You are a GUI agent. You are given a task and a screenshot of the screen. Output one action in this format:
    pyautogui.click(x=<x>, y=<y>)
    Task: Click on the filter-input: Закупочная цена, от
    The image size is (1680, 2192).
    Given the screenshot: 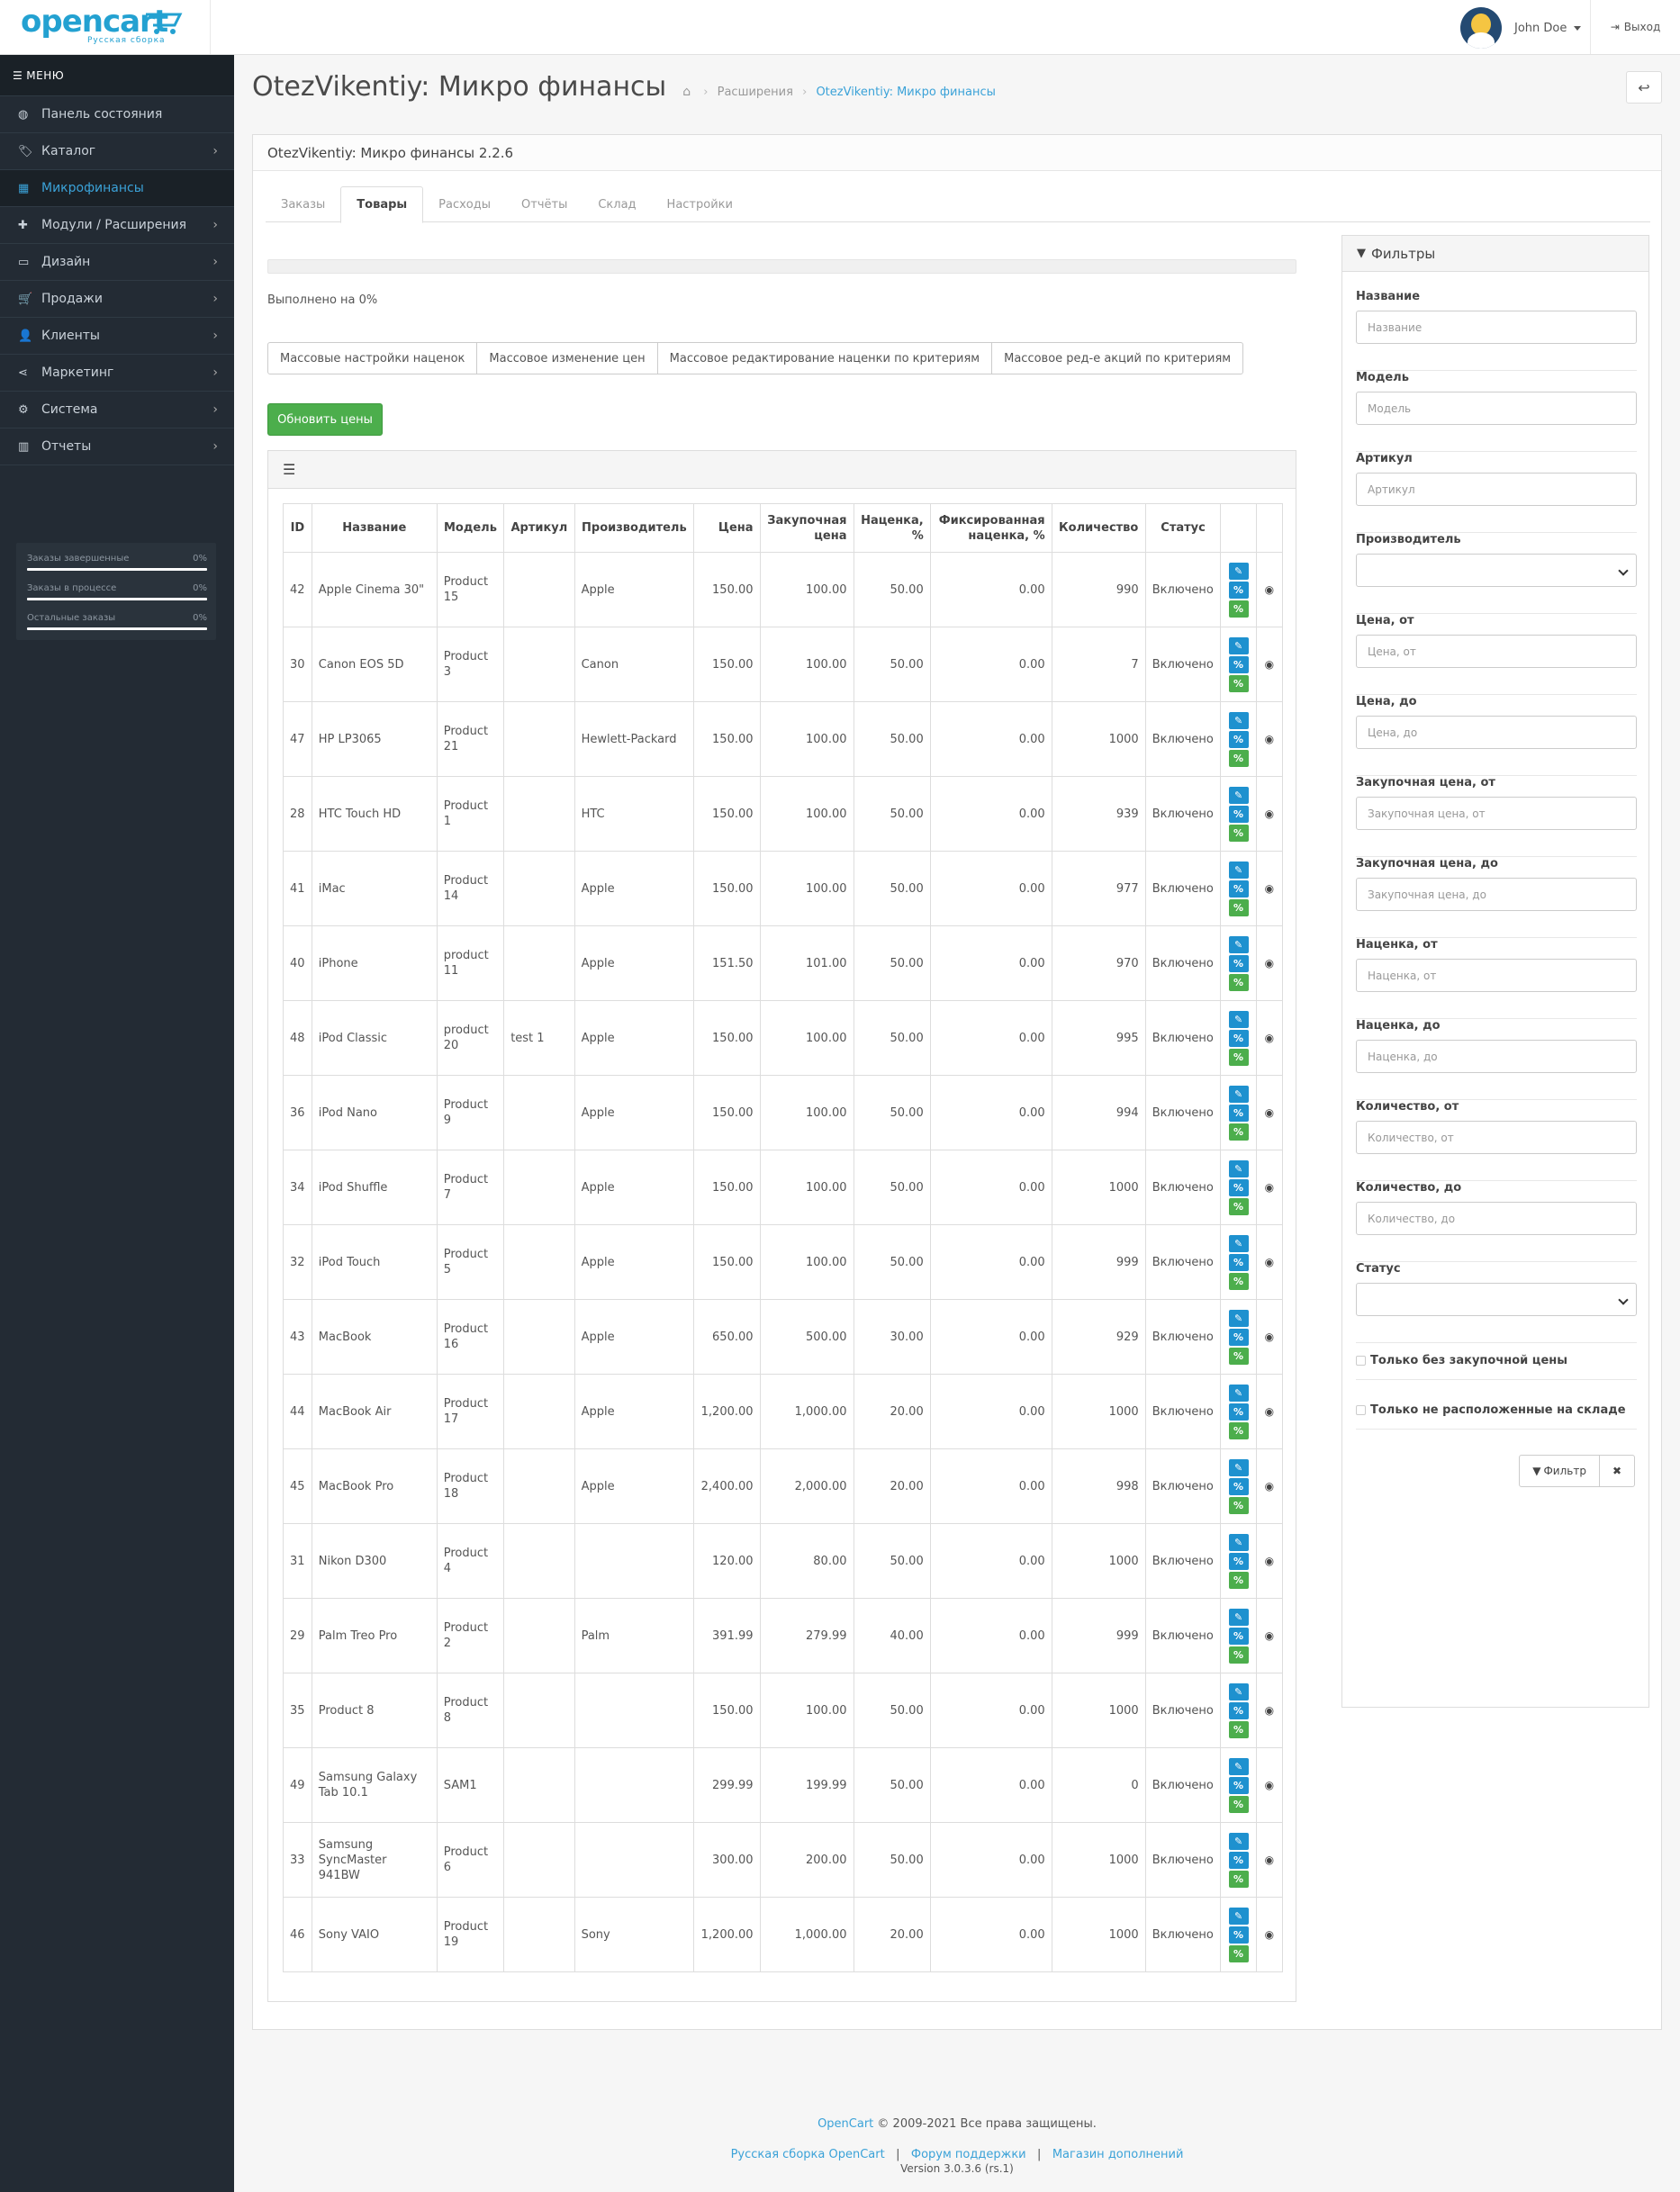 What is the action you would take?
    pyautogui.click(x=1496, y=813)
    